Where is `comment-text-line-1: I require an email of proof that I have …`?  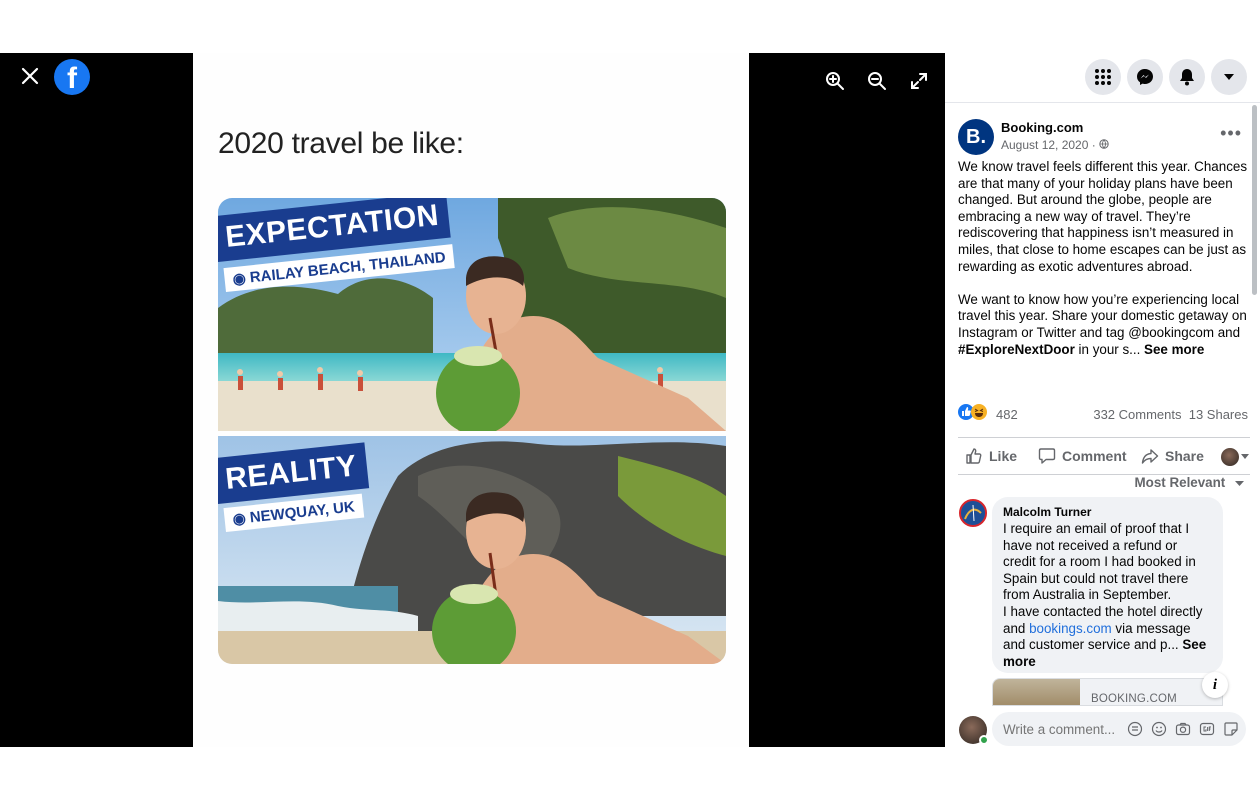
comment-text-line-1: I require an email of proof that I have … is located at coordinates (1099, 562).